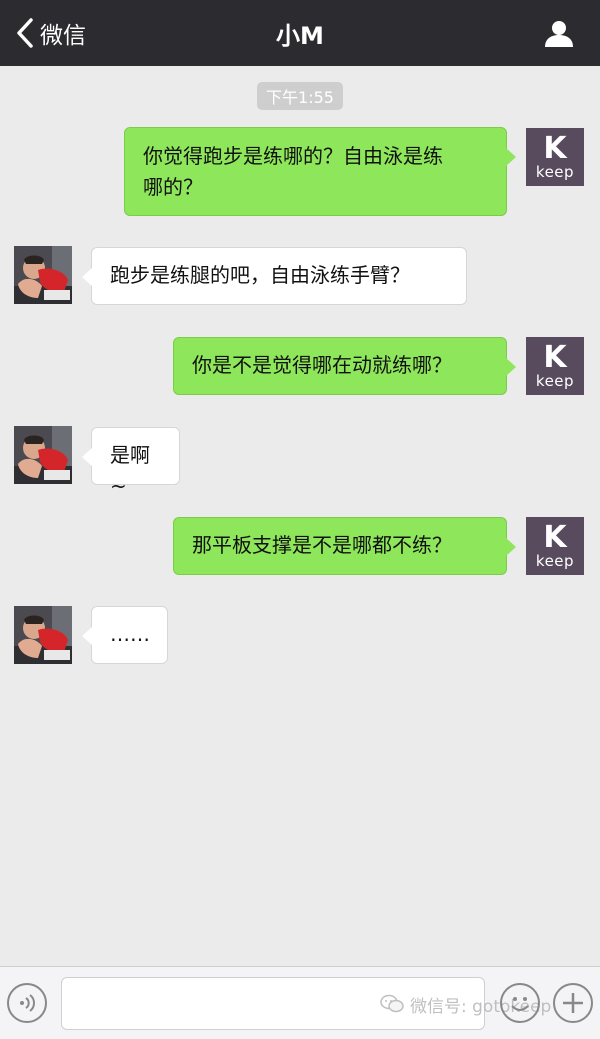  What do you see at coordinates (173, 187) in the screenshot?
I see `message-line: 哪的？` at bounding box center [173, 187].